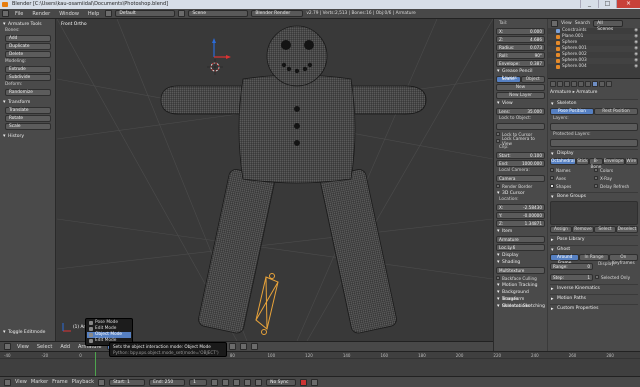 Image resolution: width=640 pixels, height=387 pixels. What do you see at coordinates (28, 332) in the screenshot?
I see `toggle-editmode-header: Toggle Editmode` at bounding box center [28, 332].